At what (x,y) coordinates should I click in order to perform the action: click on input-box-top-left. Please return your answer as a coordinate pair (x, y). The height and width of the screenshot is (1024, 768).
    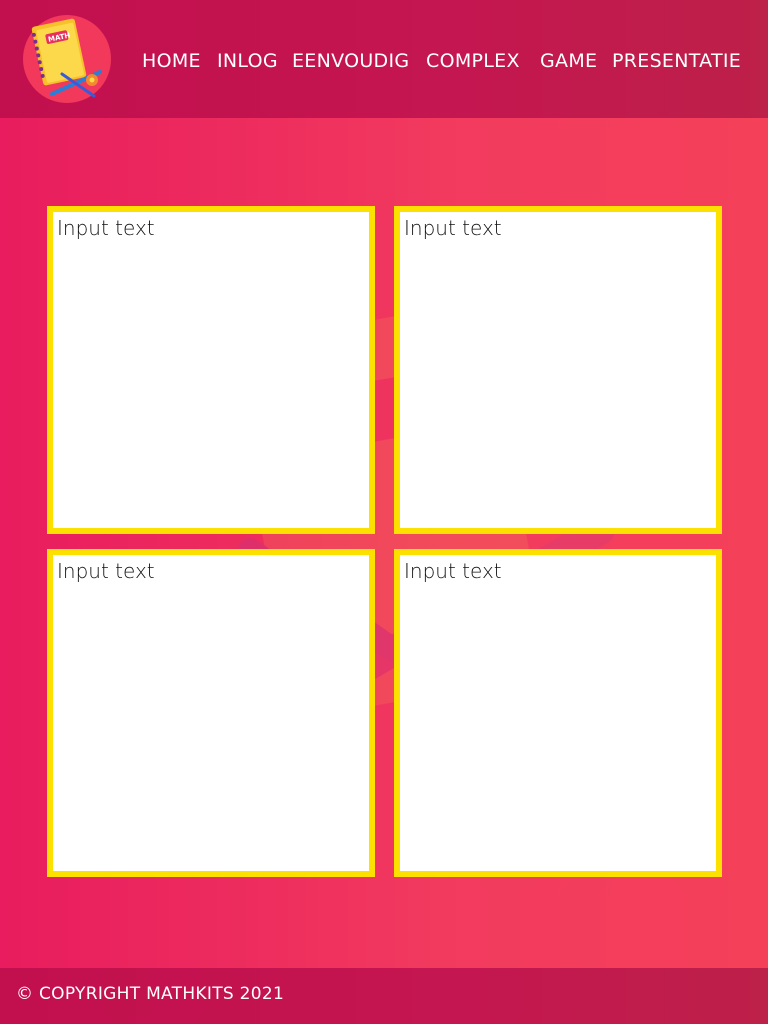
    Looking at the image, I should click on (211, 370).